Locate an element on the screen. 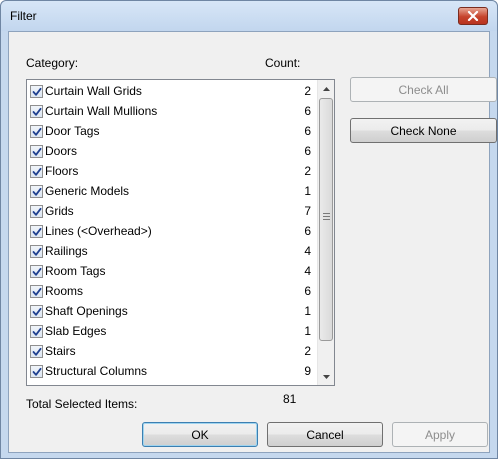  scroll-up-arrow-icon is located at coordinates (326, 88).